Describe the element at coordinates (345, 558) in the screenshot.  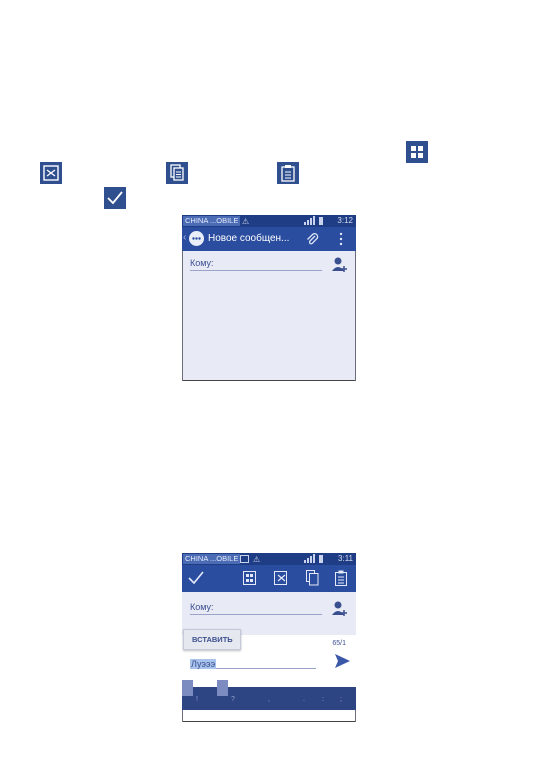
I see `status-time: 3:11` at that location.